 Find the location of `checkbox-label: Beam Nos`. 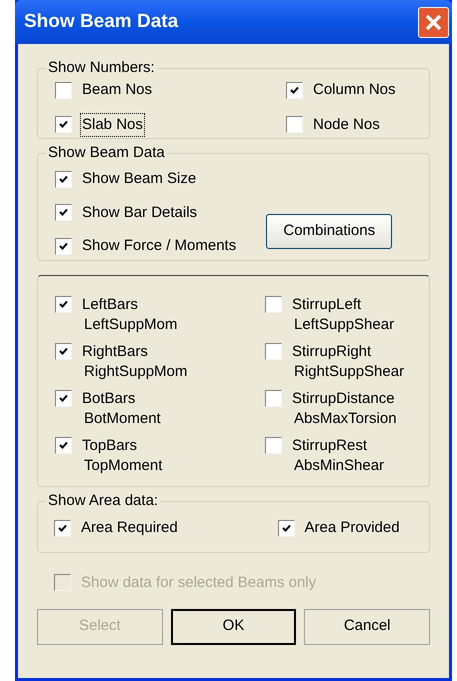

checkbox-label: Beam Nos is located at coordinates (117, 90).